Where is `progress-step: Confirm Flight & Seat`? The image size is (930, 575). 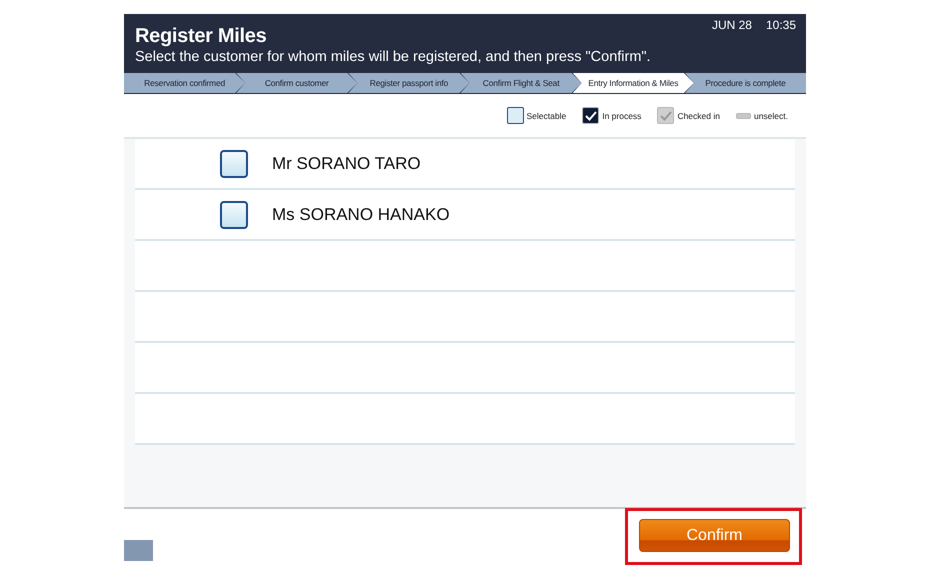
progress-step: Confirm Flight & Seat is located at coordinates (521, 83).